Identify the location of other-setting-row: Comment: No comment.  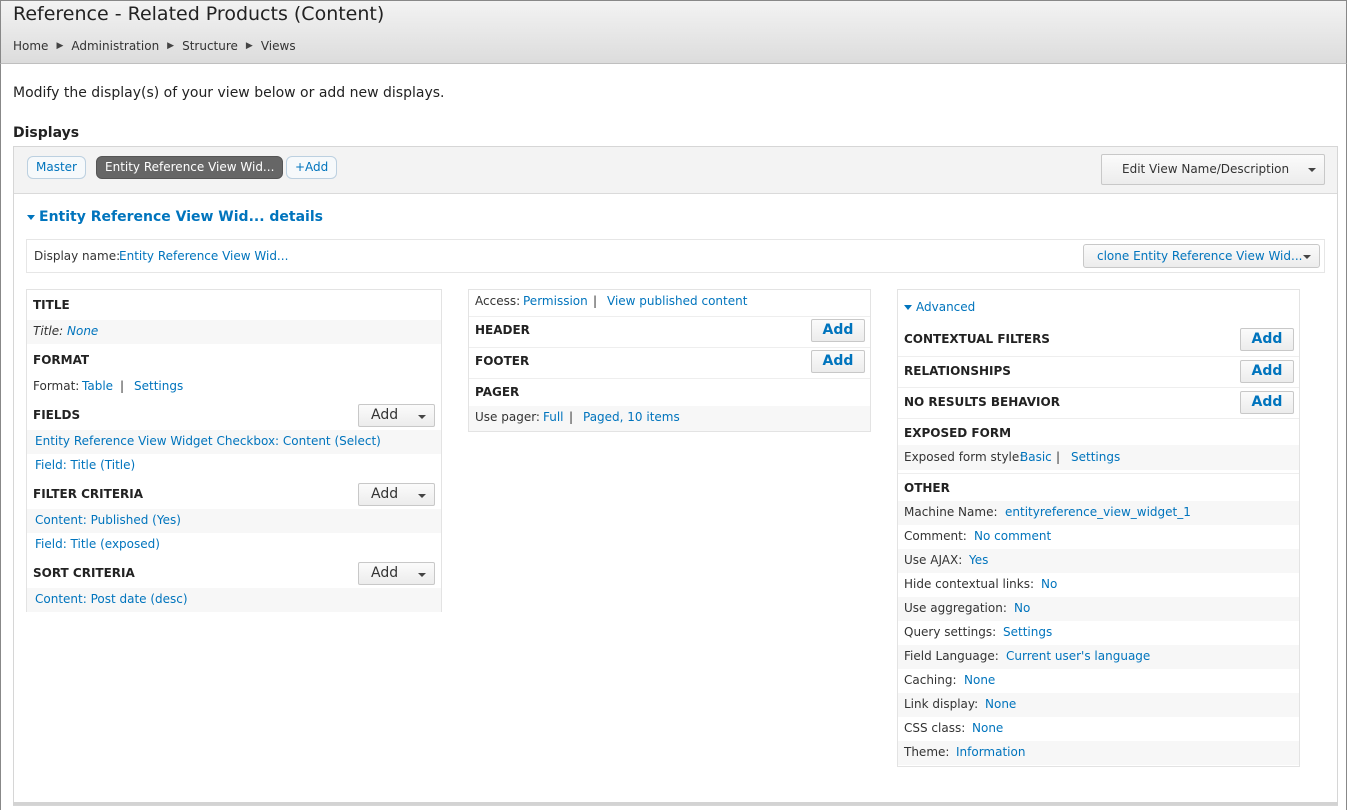
(1098, 537).